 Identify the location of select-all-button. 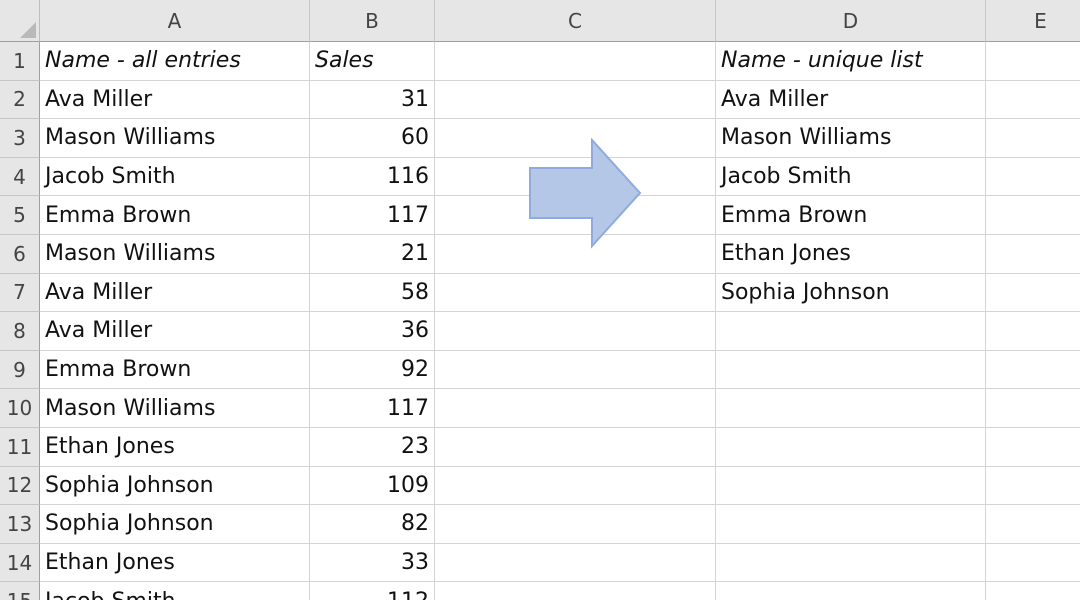
(20, 21).